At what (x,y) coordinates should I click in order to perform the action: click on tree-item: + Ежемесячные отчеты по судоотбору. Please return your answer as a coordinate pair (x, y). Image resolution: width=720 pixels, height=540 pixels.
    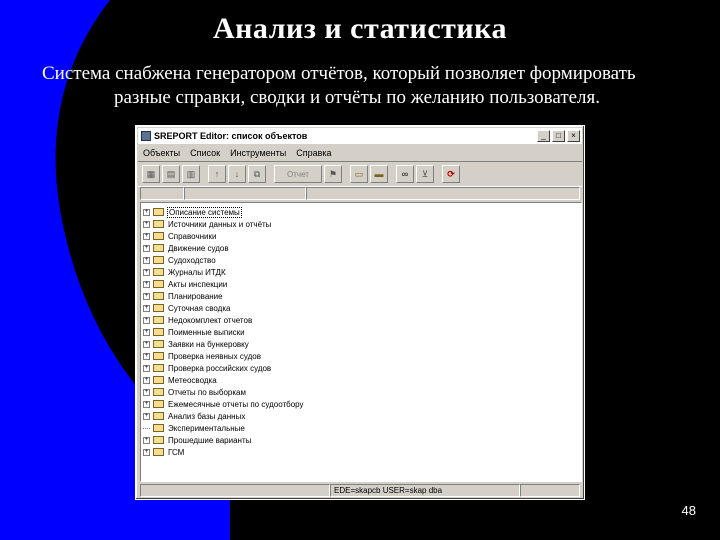
    Looking at the image, I should click on (224, 404).